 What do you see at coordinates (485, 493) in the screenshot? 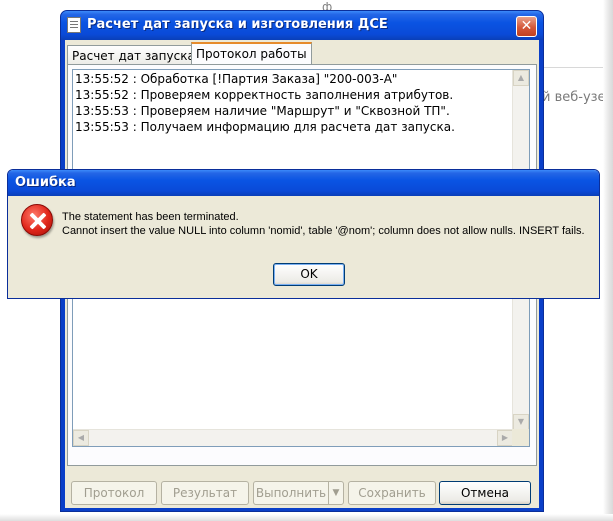
I see `cancel-button: Отмена` at bounding box center [485, 493].